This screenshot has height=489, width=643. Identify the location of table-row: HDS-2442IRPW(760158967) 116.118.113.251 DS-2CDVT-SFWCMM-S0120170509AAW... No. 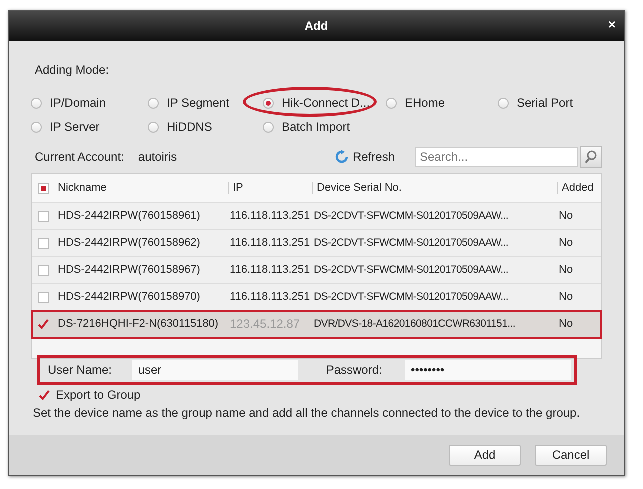
(316, 270).